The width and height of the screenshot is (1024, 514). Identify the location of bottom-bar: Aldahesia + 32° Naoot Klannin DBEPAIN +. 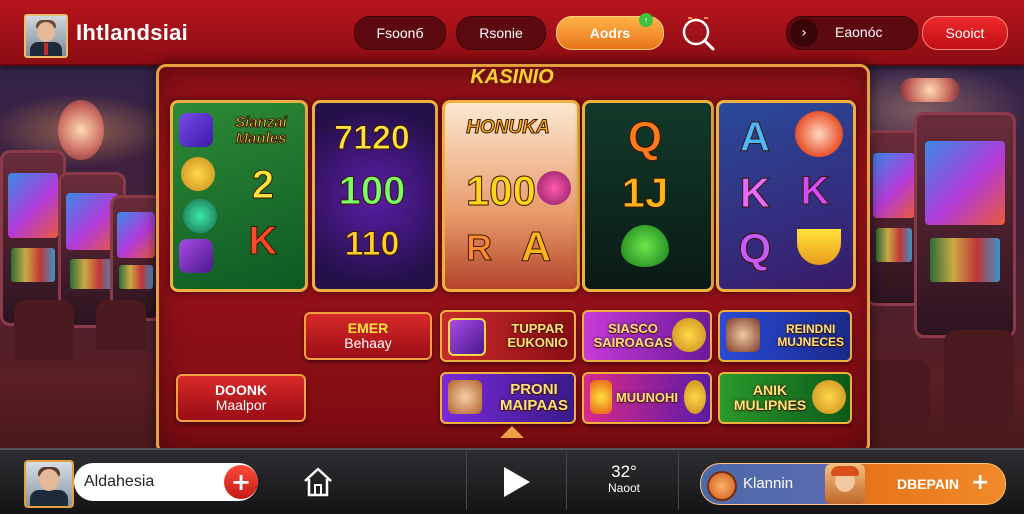
(512, 481).